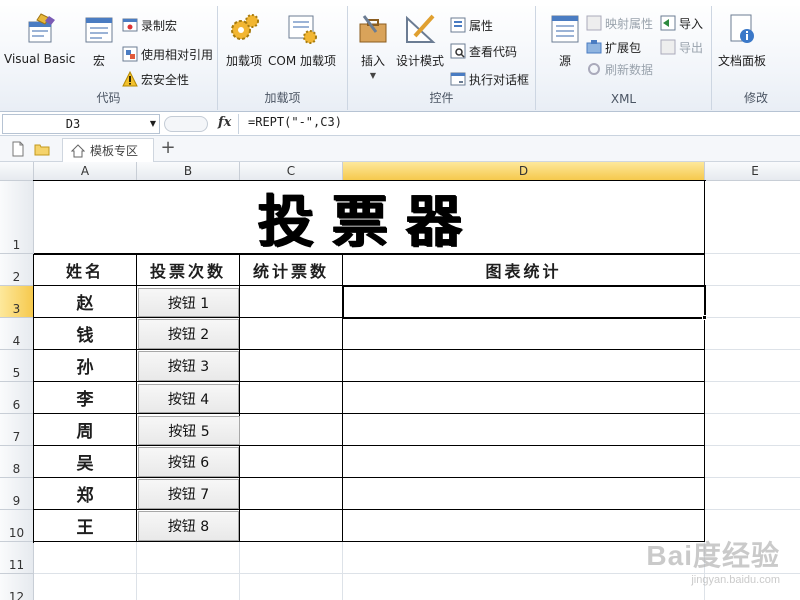  Describe the element at coordinates (619, 23) in the screenshot. I see `map-properties-button: 映射属性` at that location.